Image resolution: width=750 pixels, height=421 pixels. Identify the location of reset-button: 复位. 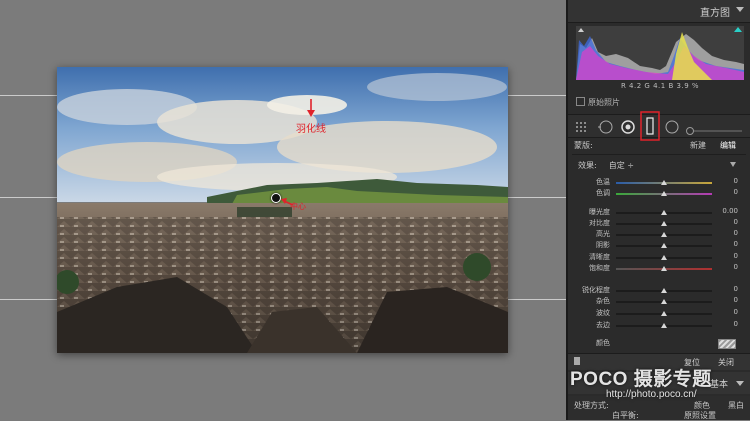
(692, 362).